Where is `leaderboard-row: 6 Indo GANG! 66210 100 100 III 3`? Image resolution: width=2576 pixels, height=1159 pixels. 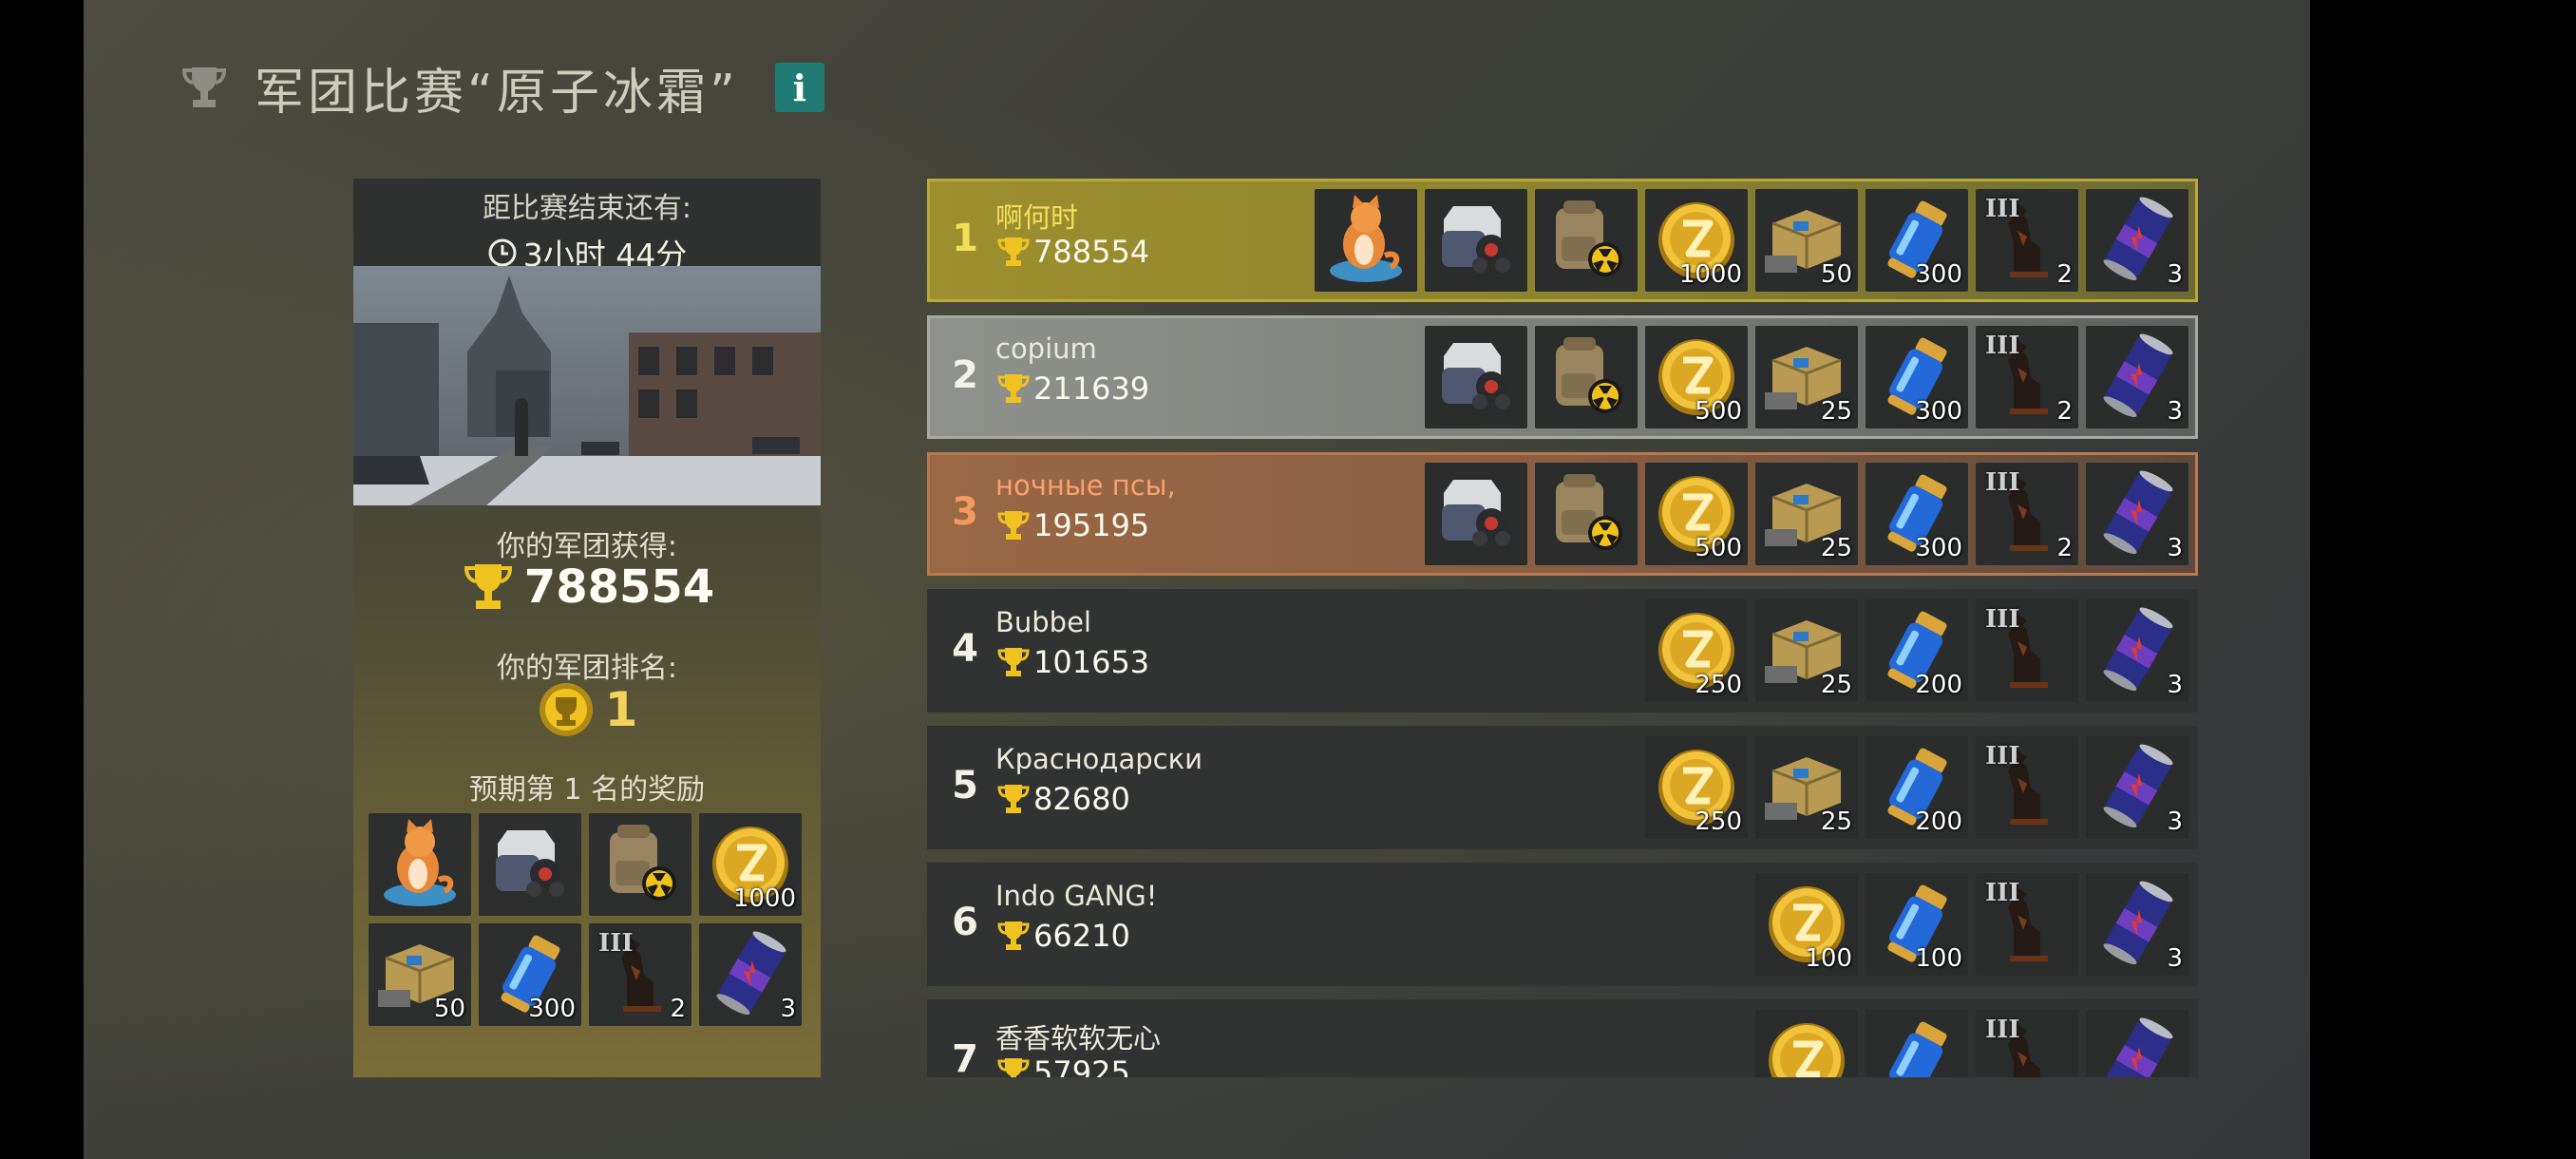 leaderboard-row: 6 Indo GANG! 66210 100 100 III 3 is located at coordinates (1562, 924).